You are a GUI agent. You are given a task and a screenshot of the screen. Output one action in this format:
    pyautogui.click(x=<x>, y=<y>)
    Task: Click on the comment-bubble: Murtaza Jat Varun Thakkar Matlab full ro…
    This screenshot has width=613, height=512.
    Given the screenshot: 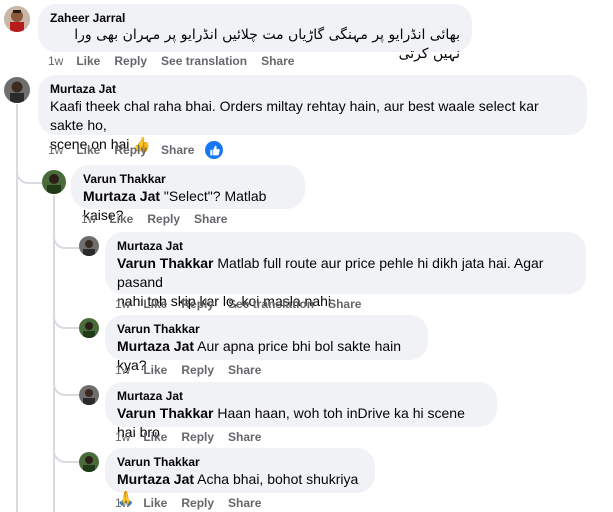 What is the action you would take?
    pyautogui.click(x=345, y=270)
    